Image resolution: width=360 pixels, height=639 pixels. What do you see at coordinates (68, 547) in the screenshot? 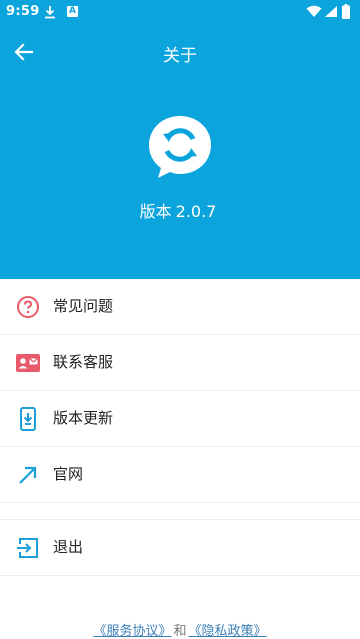
I see `menu-item-label: 退出` at bounding box center [68, 547].